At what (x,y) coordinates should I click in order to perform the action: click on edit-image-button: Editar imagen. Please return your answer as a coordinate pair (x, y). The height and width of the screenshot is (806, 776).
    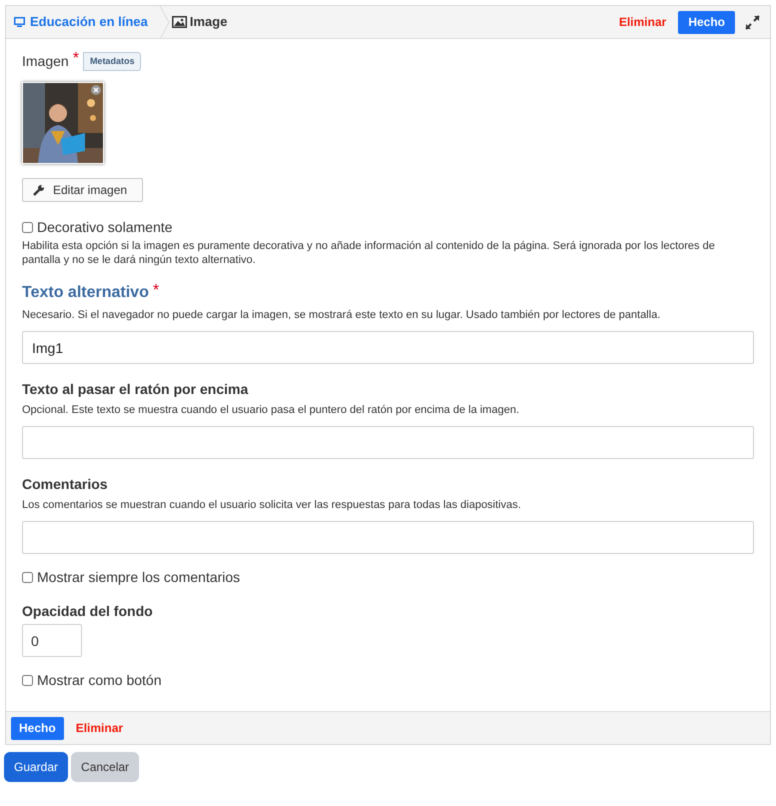
    Looking at the image, I should click on (82, 190).